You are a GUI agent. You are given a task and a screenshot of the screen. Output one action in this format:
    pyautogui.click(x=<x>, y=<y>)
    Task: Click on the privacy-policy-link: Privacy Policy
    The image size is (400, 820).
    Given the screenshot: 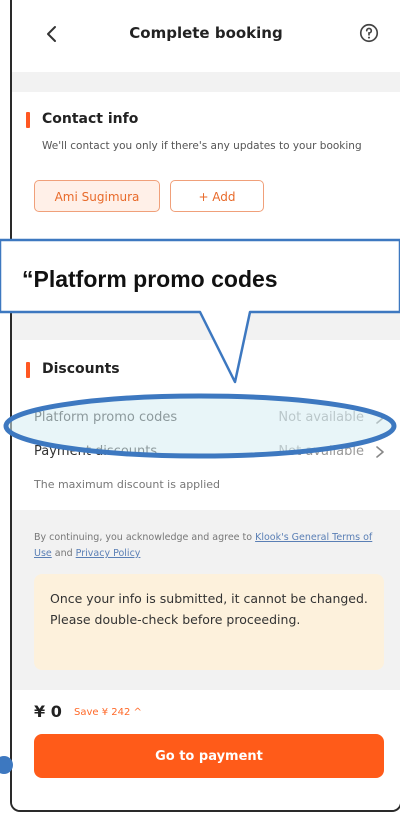 What is the action you would take?
    pyautogui.click(x=108, y=553)
    